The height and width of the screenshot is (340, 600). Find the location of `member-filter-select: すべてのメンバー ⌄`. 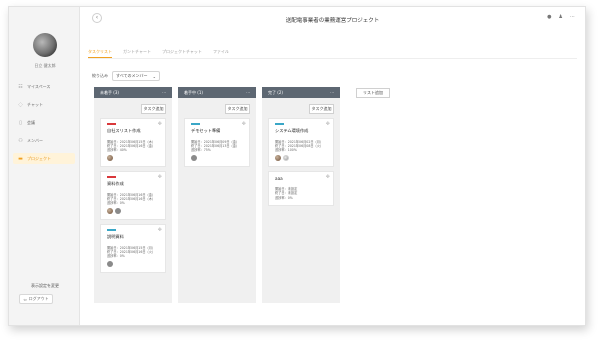

member-filter-select: すべてのメンバー ⌄ is located at coordinates (136, 76).